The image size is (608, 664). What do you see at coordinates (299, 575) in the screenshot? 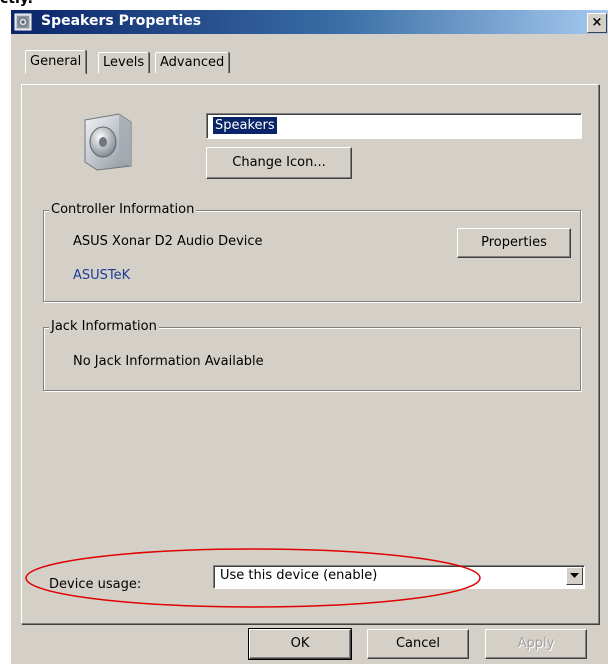
I see `device-usage-value: Use this device (enable)` at bounding box center [299, 575].